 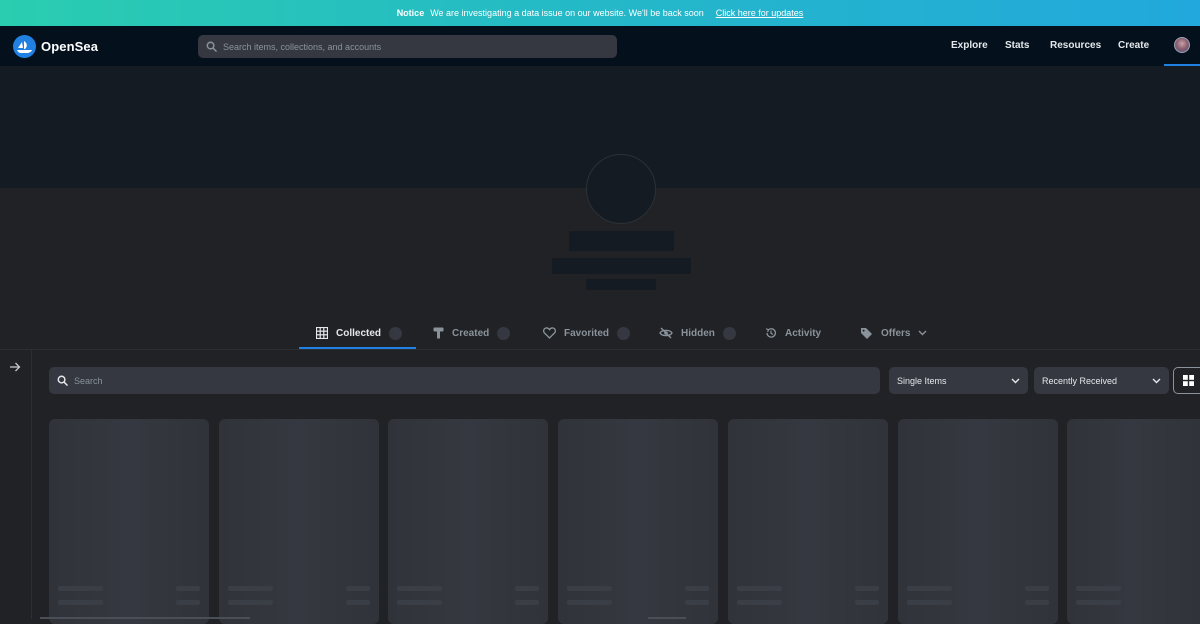 I want to click on item-type-value: Single Items, so click(x=922, y=380).